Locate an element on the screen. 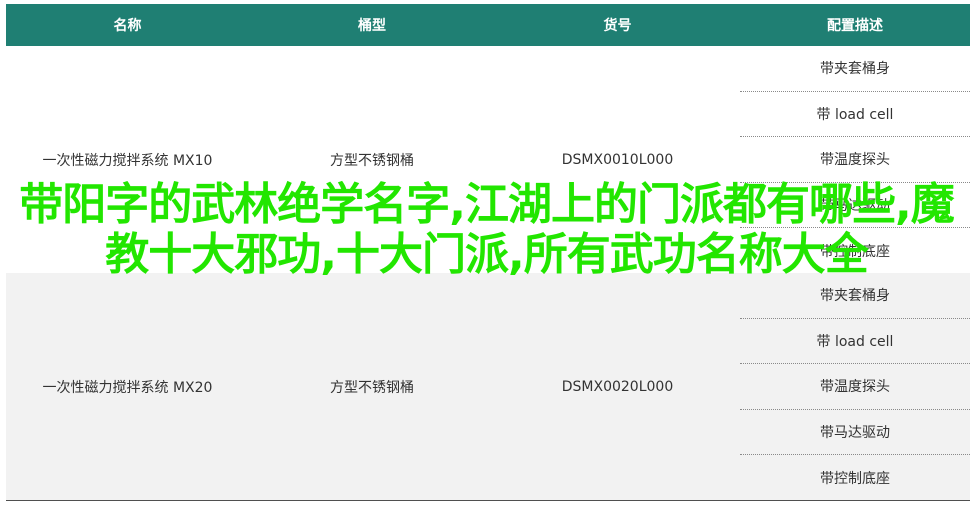 The image size is (973, 505). table-header: 名称 桶型 货号 配置描述 is located at coordinates (488, 25).